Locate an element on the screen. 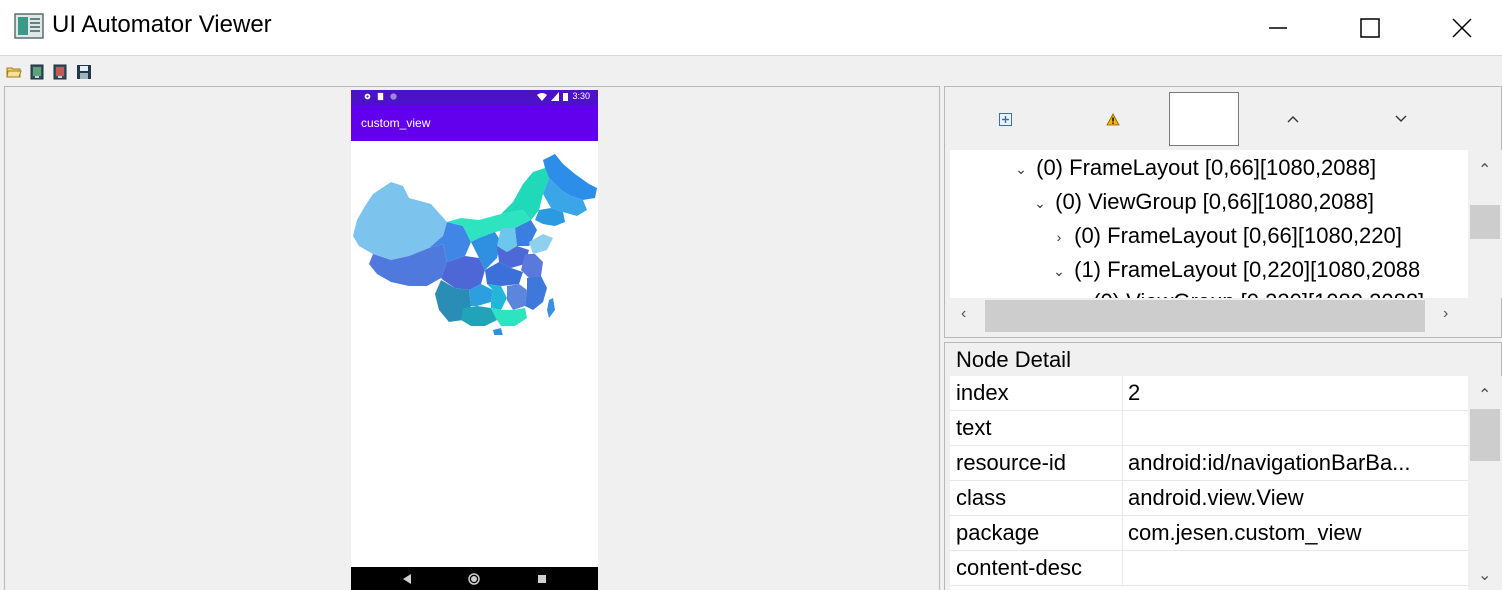 The width and height of the screenshot is (1502, 590). close-icon is located at coordinates (1462, 28).